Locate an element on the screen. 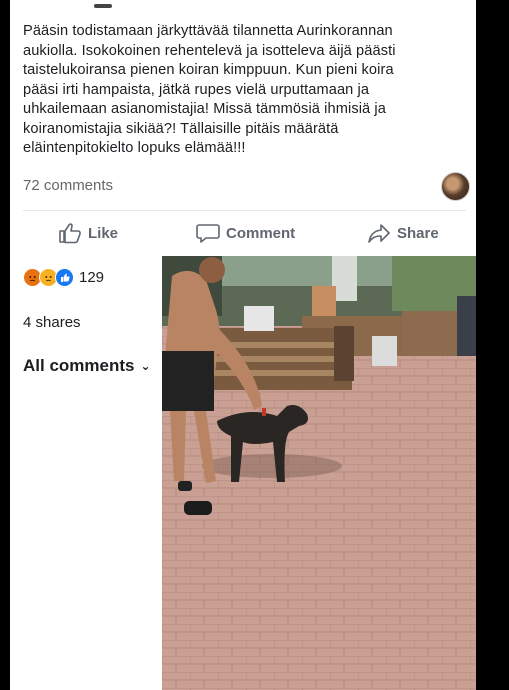 This screenshot has width=509, height=690. share-button: Share is located at coordinates (403, 233).